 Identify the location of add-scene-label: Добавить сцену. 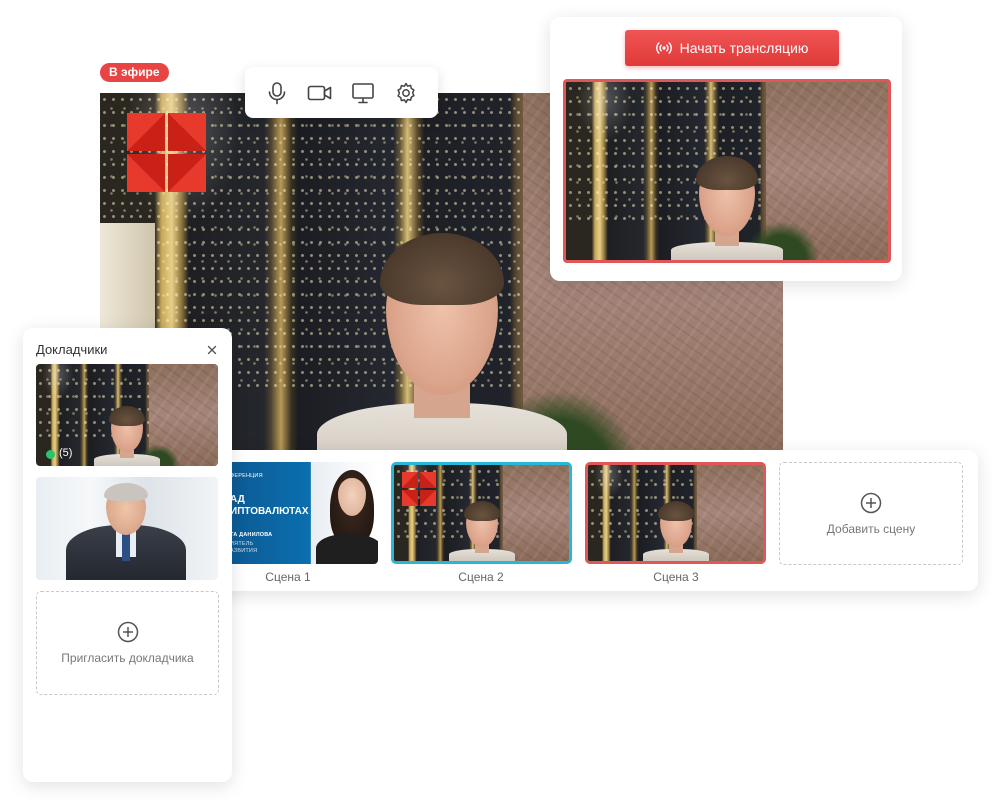
(871, 528).